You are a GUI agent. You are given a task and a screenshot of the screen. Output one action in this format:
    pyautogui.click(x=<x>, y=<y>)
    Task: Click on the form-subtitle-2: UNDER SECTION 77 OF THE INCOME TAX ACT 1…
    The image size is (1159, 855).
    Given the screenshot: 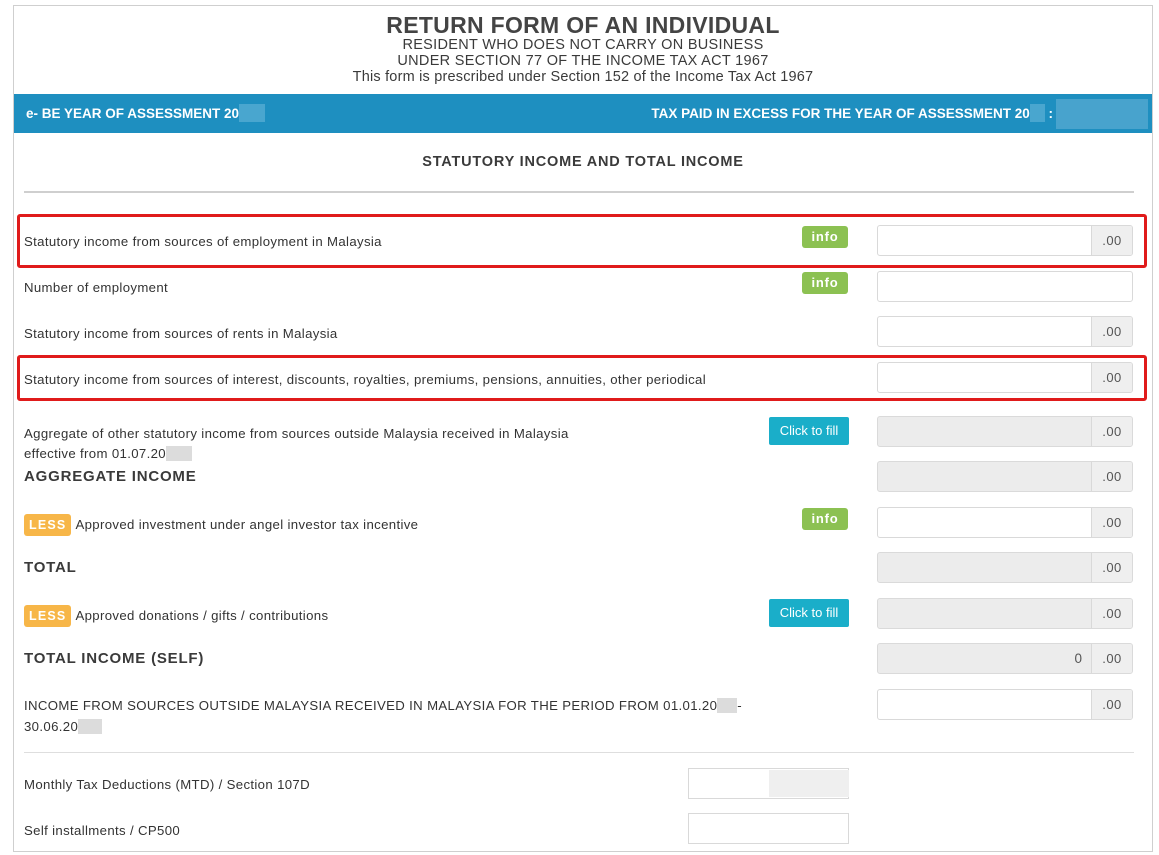 What is the action you would take?
    pyautogui.click(x=583, y=61)
    